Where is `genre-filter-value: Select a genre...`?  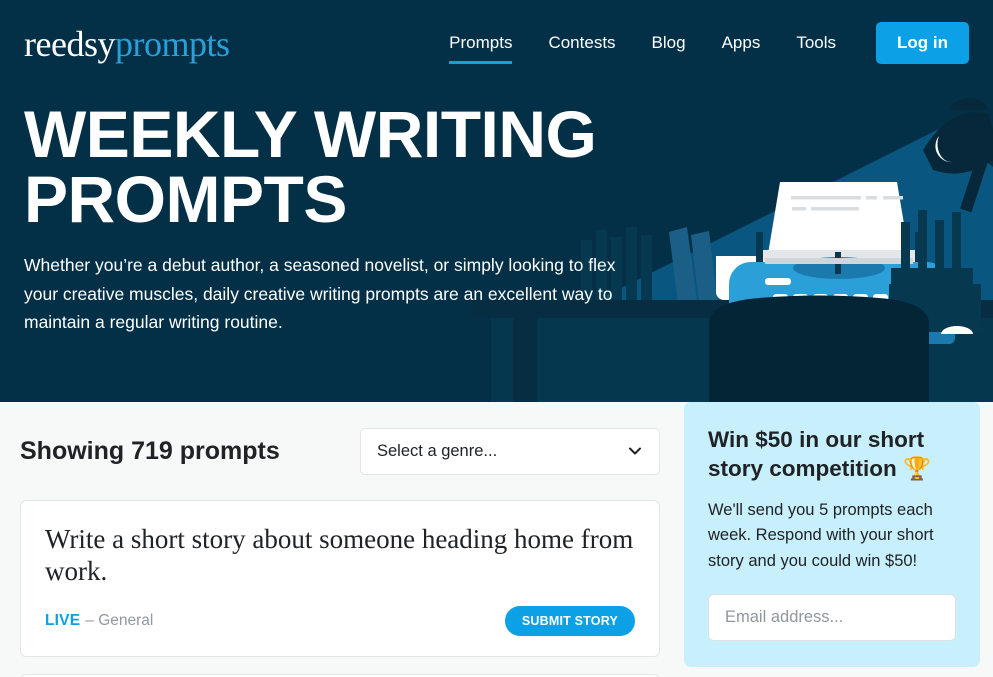 genre-filter-value: Select a genre... is located at coordinates (437, 450).